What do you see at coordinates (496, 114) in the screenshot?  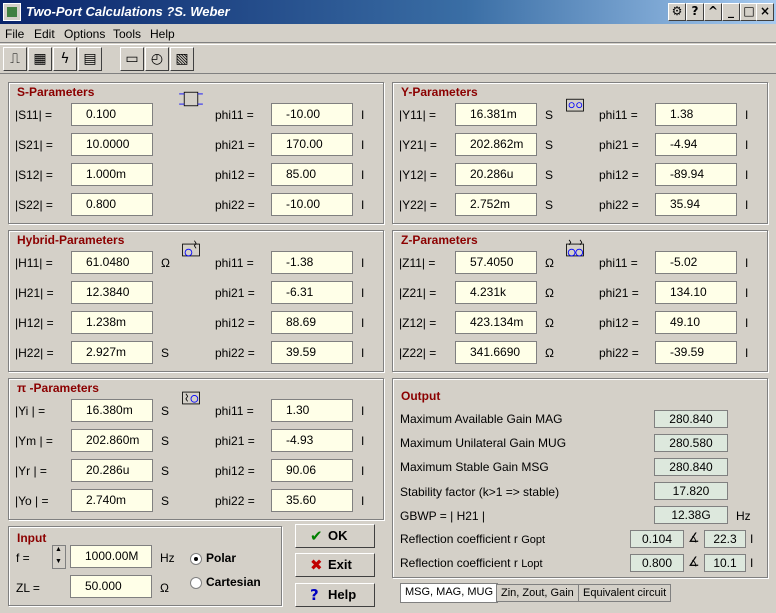 I see `y11-input: 16.381m` at bounding box center [496, 114].